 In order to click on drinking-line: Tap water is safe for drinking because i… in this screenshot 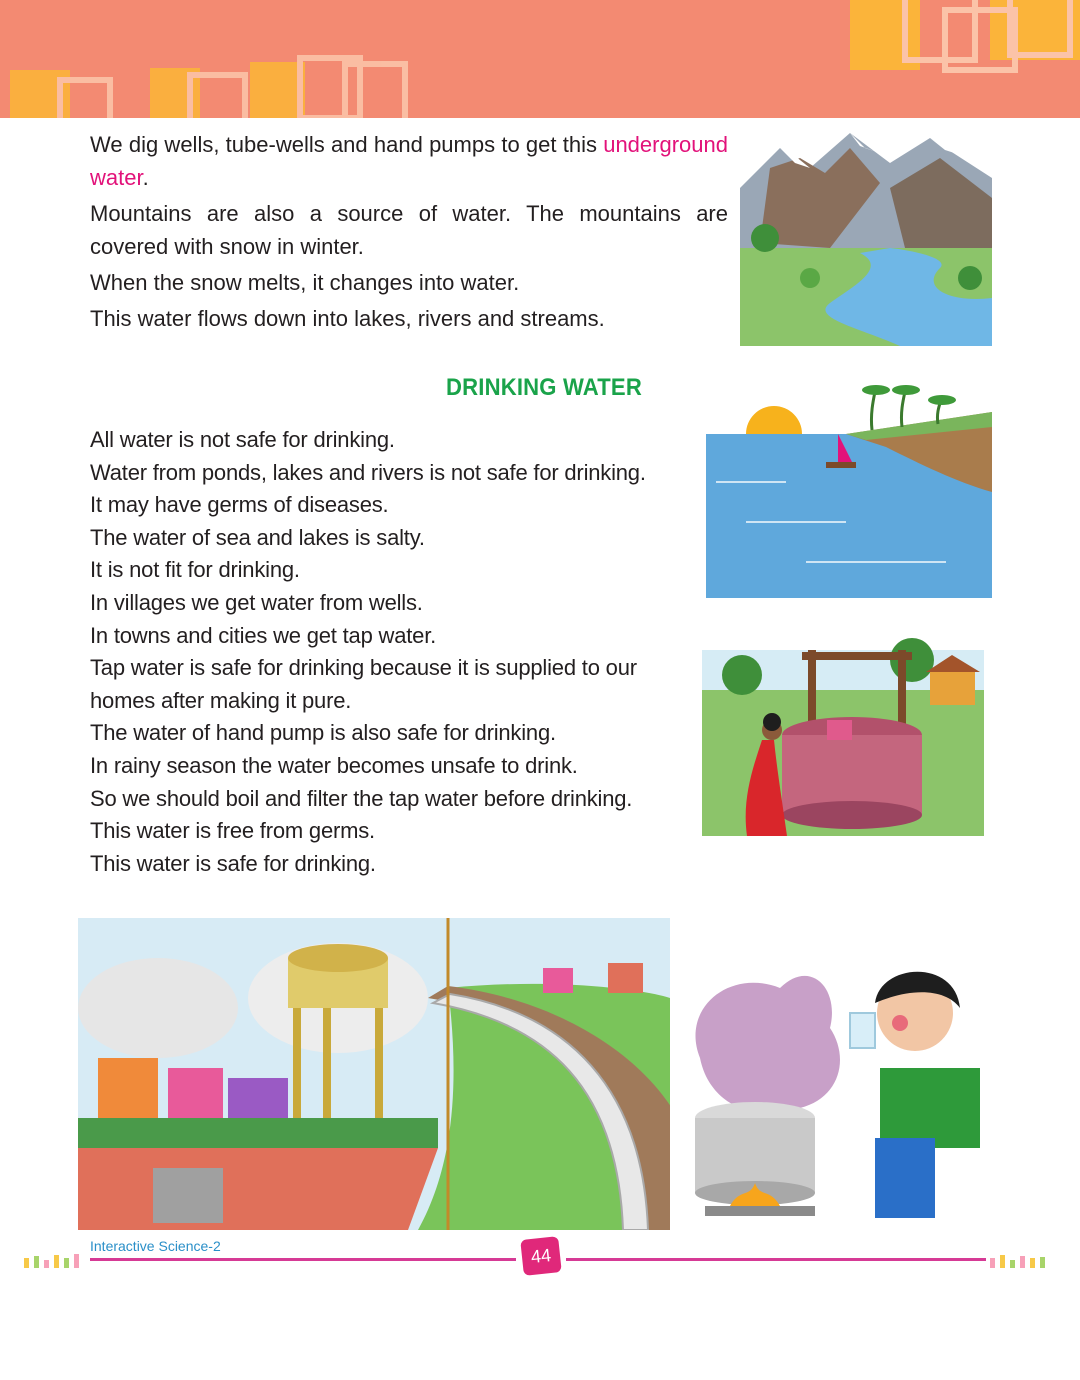, I will do `click(363, 668)`.